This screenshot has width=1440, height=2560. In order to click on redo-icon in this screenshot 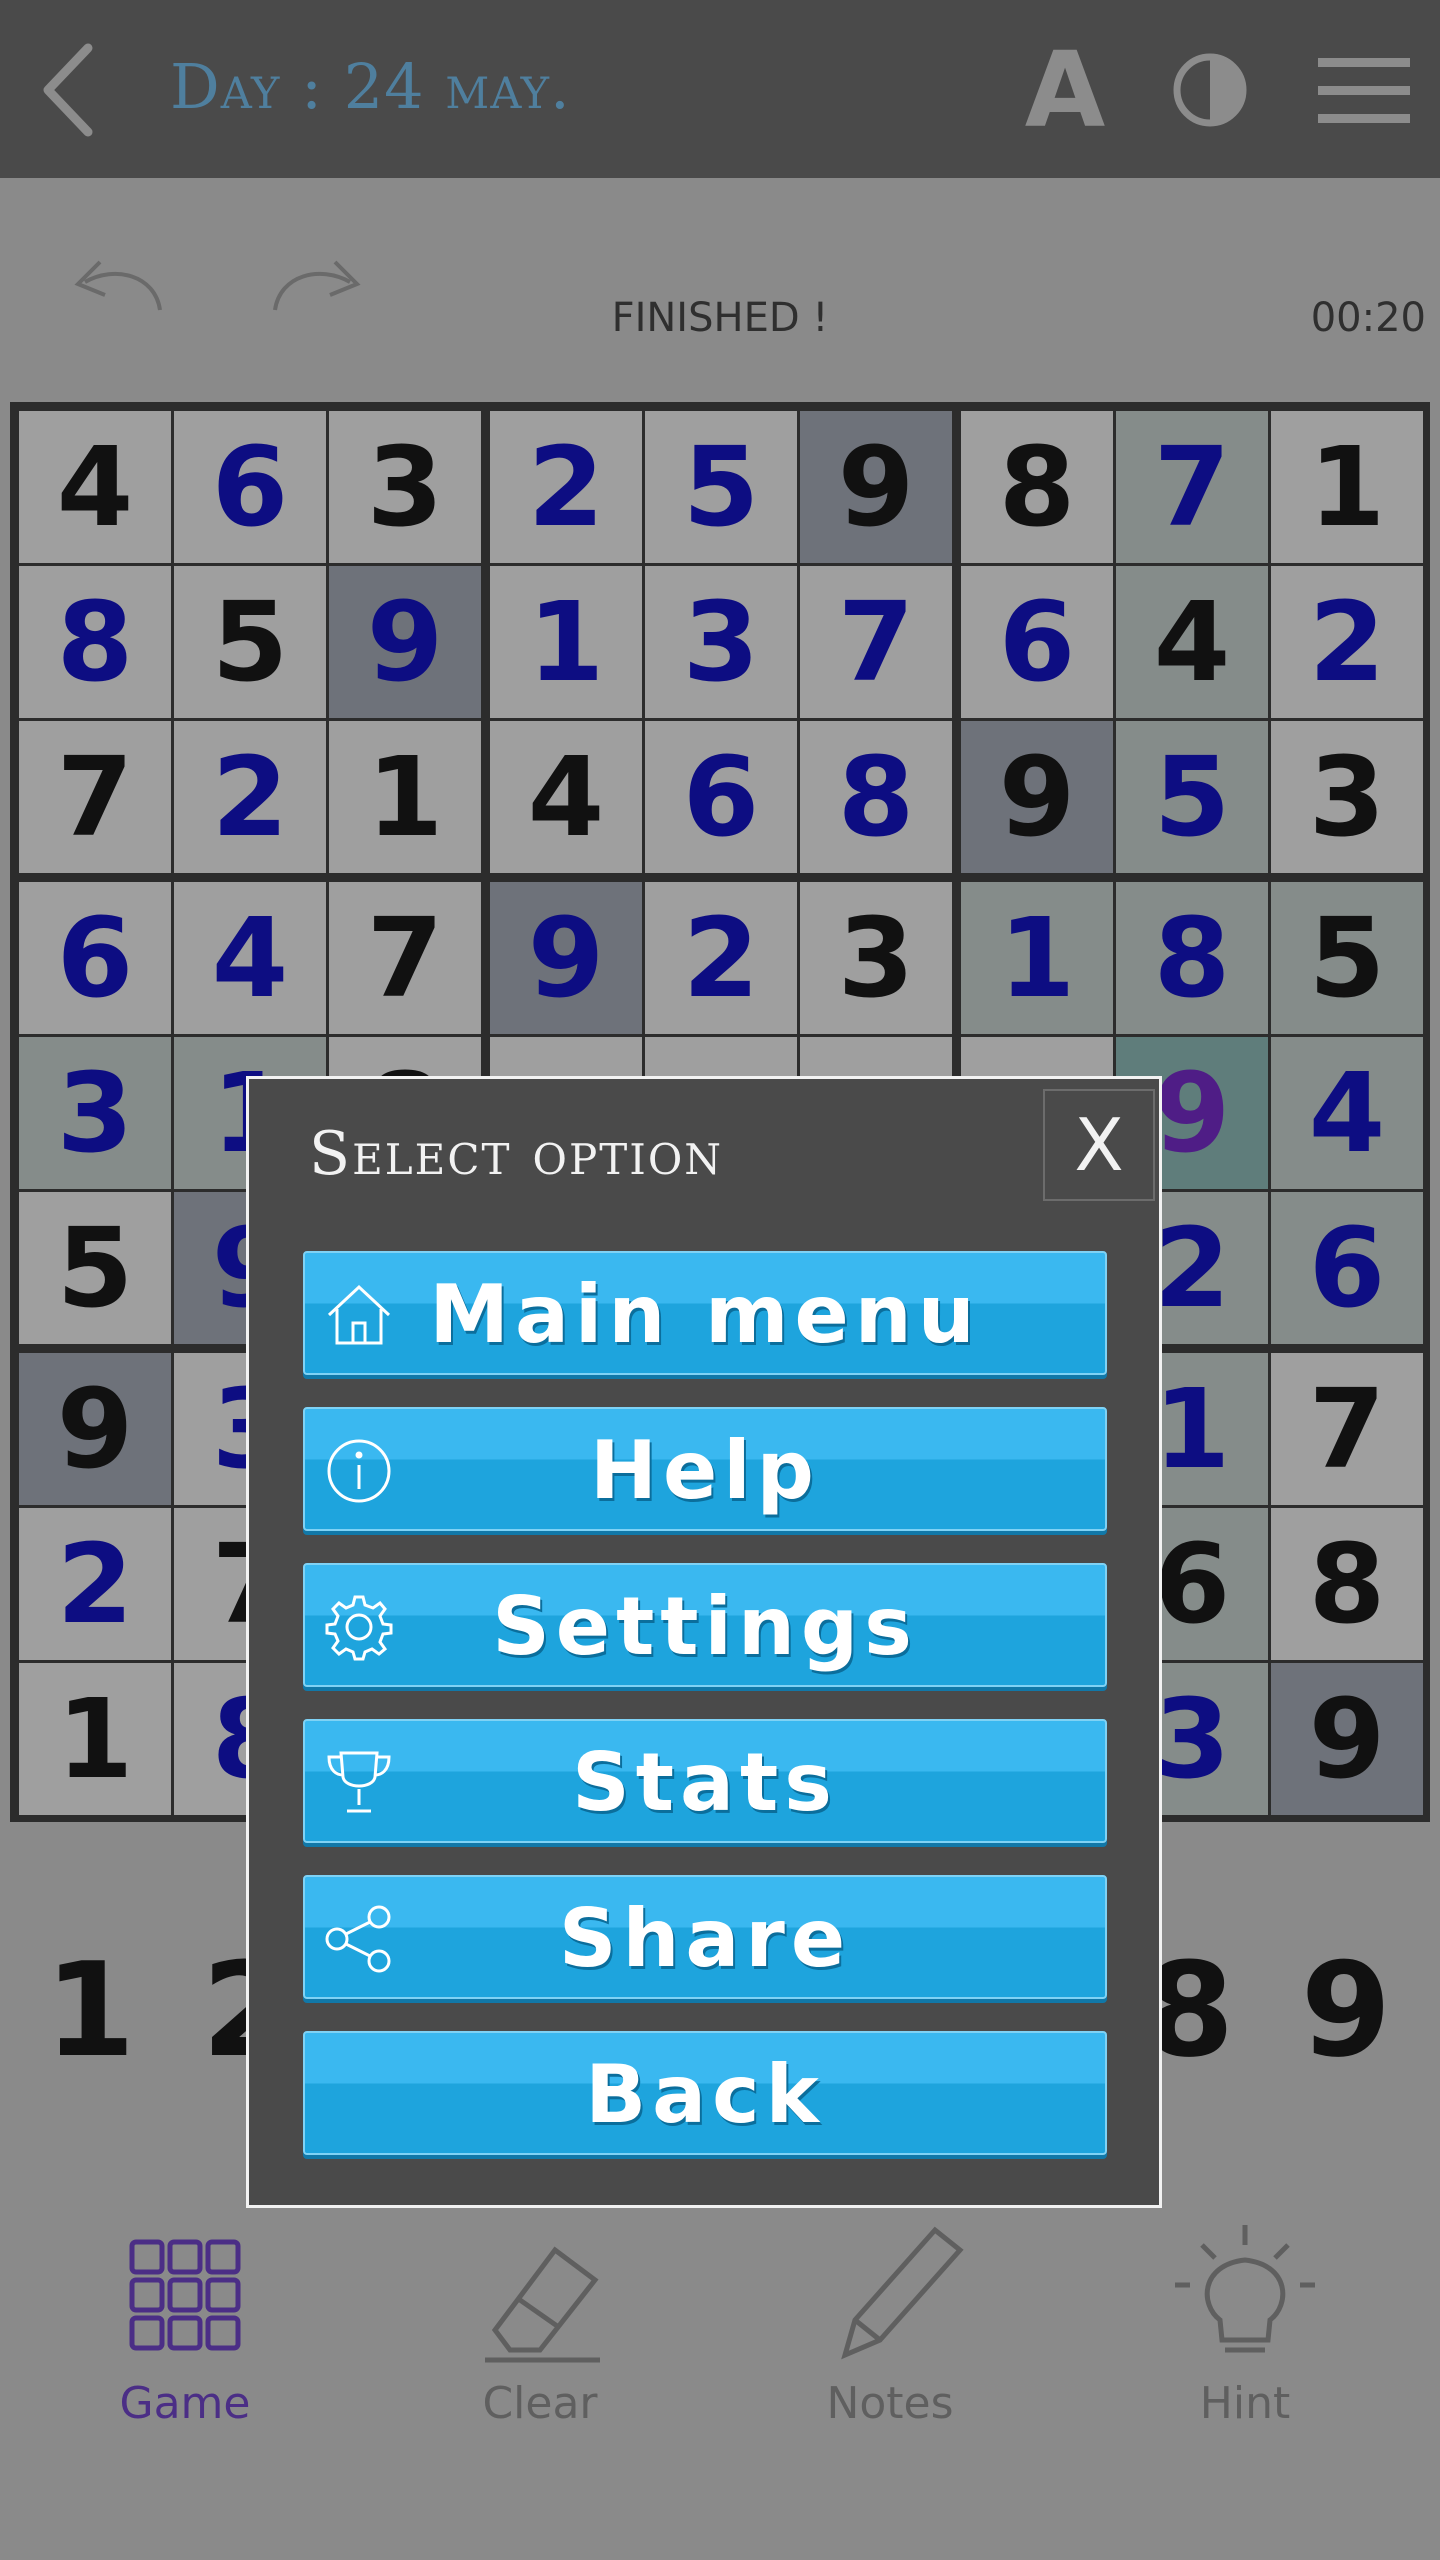, I will do `click(320, 290)`.